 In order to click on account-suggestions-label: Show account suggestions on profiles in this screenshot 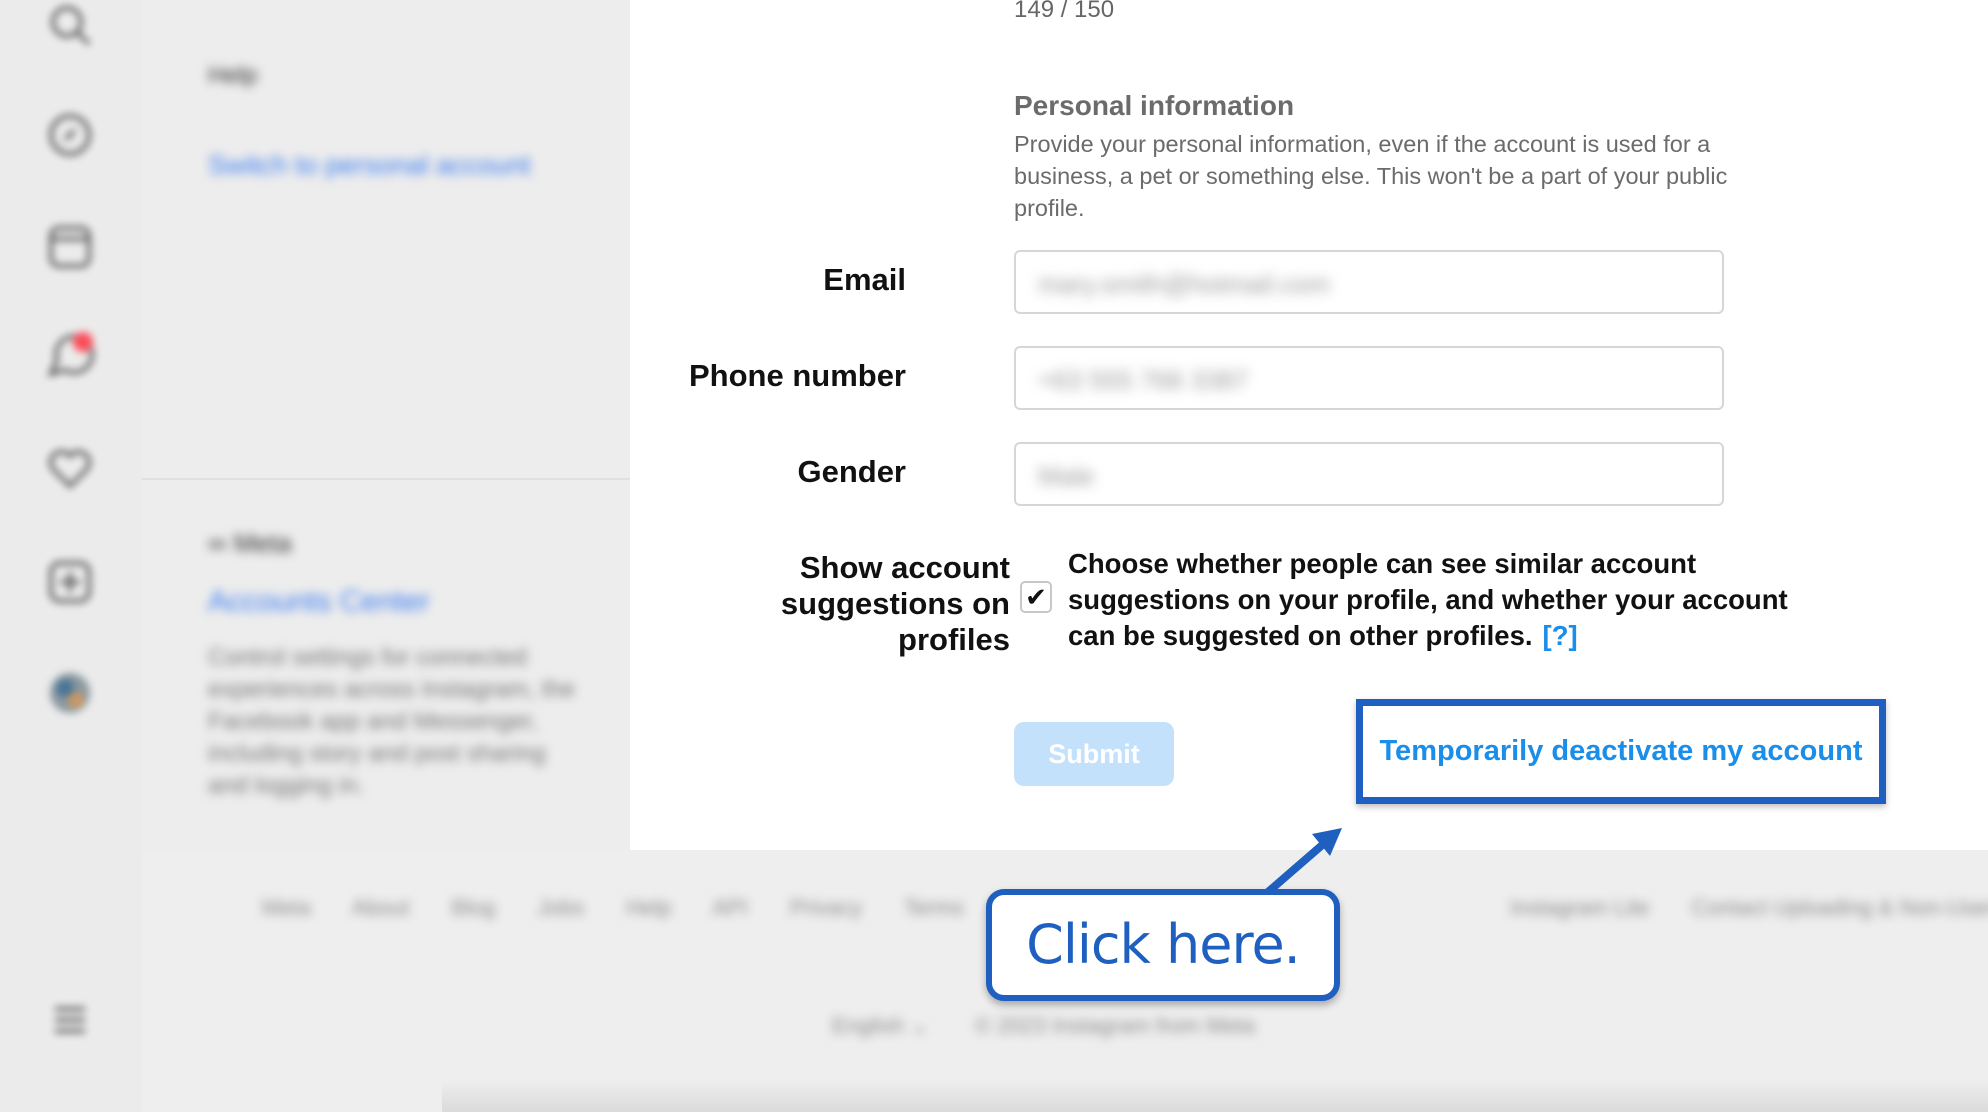, I will do `click(895, 603)`.